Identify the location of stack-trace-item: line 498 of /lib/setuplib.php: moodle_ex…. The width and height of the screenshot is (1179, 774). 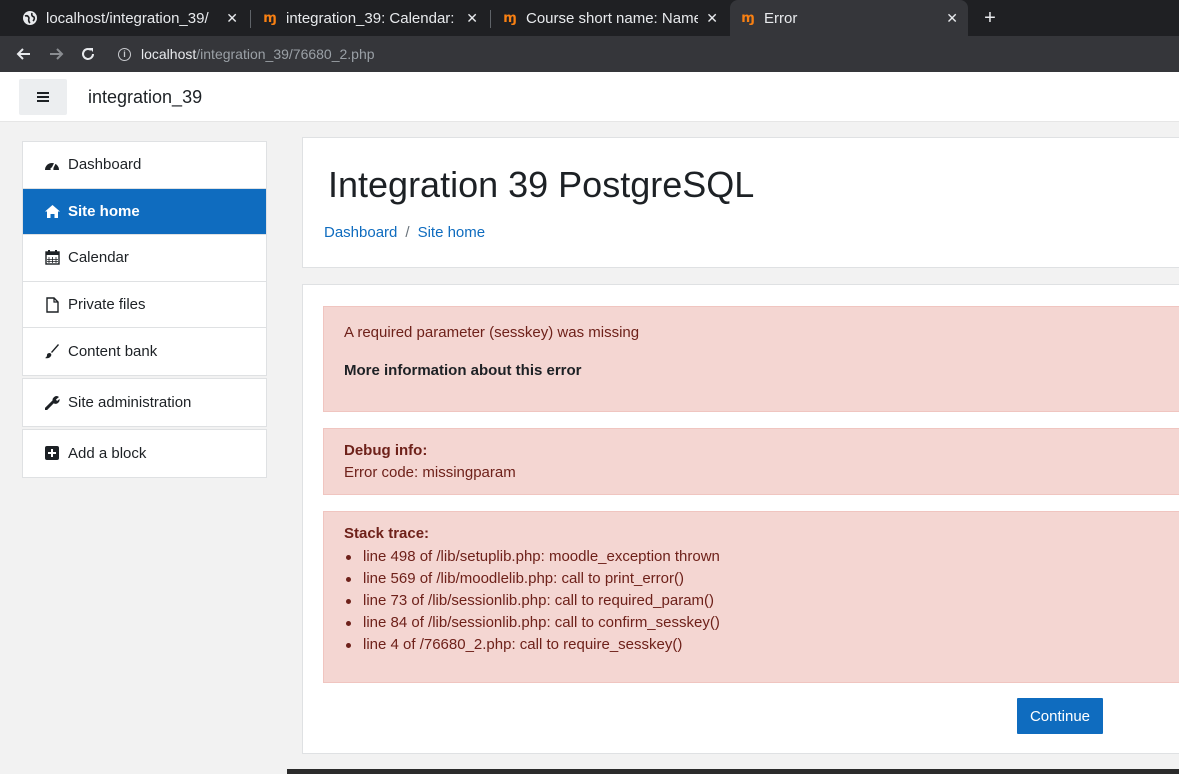
(532, 557).